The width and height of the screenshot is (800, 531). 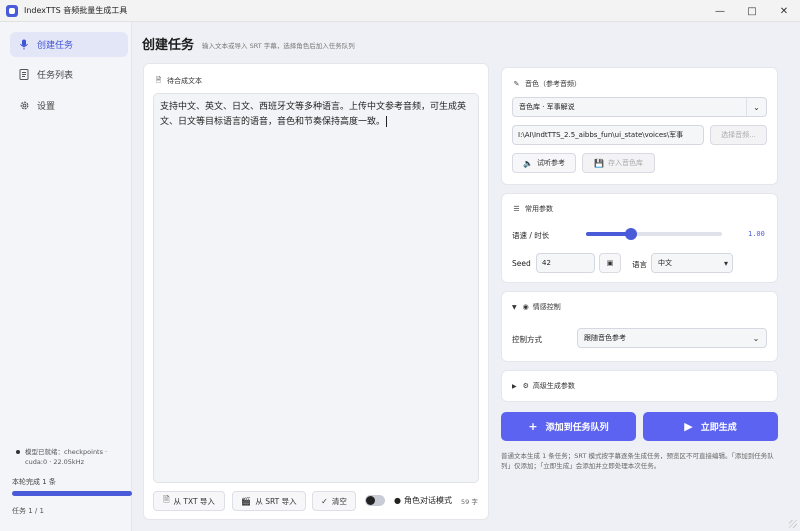 What do you see at coordinates (525, 386) in the screenshot?
I see `settings-icon: ⚙` at bounding box center [525, 386].